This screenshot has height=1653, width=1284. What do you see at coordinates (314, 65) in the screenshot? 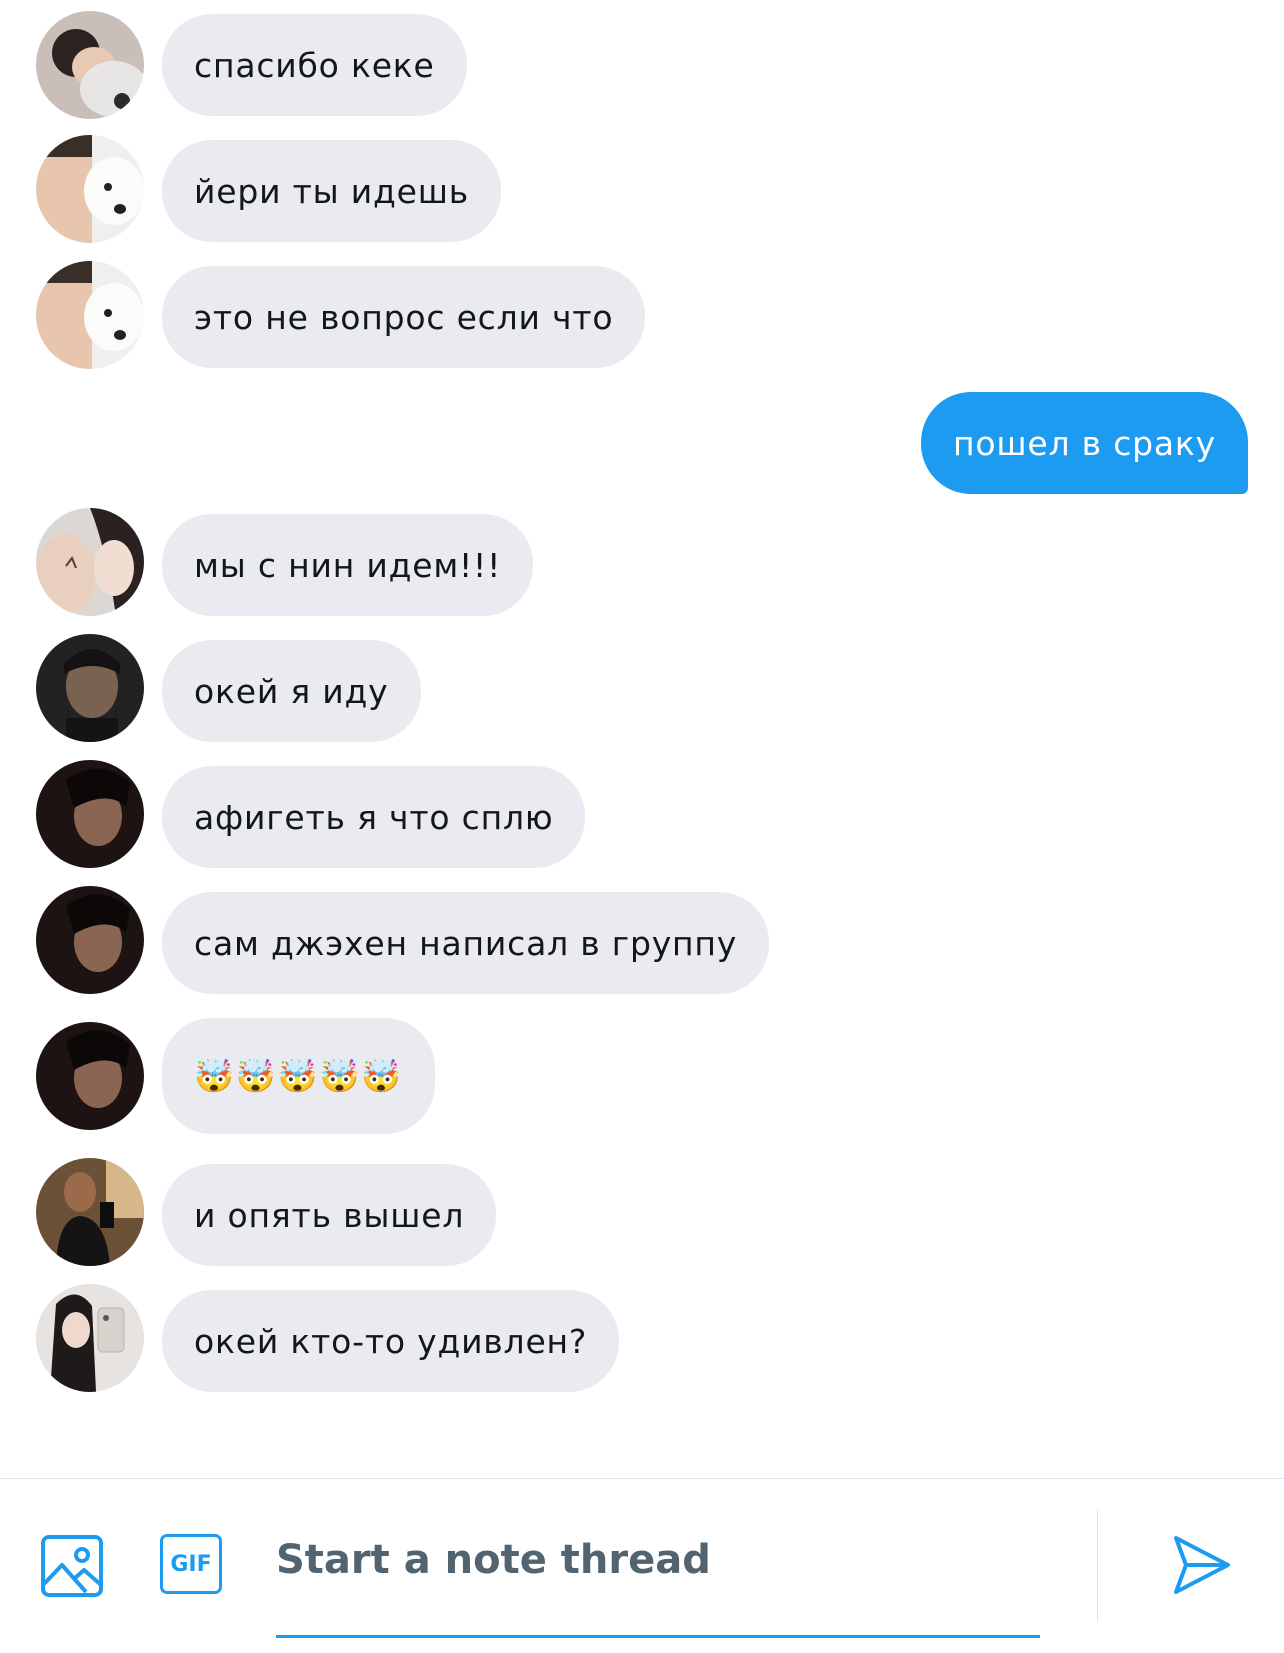
I see `message-bubble: спасибо кеке` at bounding box center [314, 65].